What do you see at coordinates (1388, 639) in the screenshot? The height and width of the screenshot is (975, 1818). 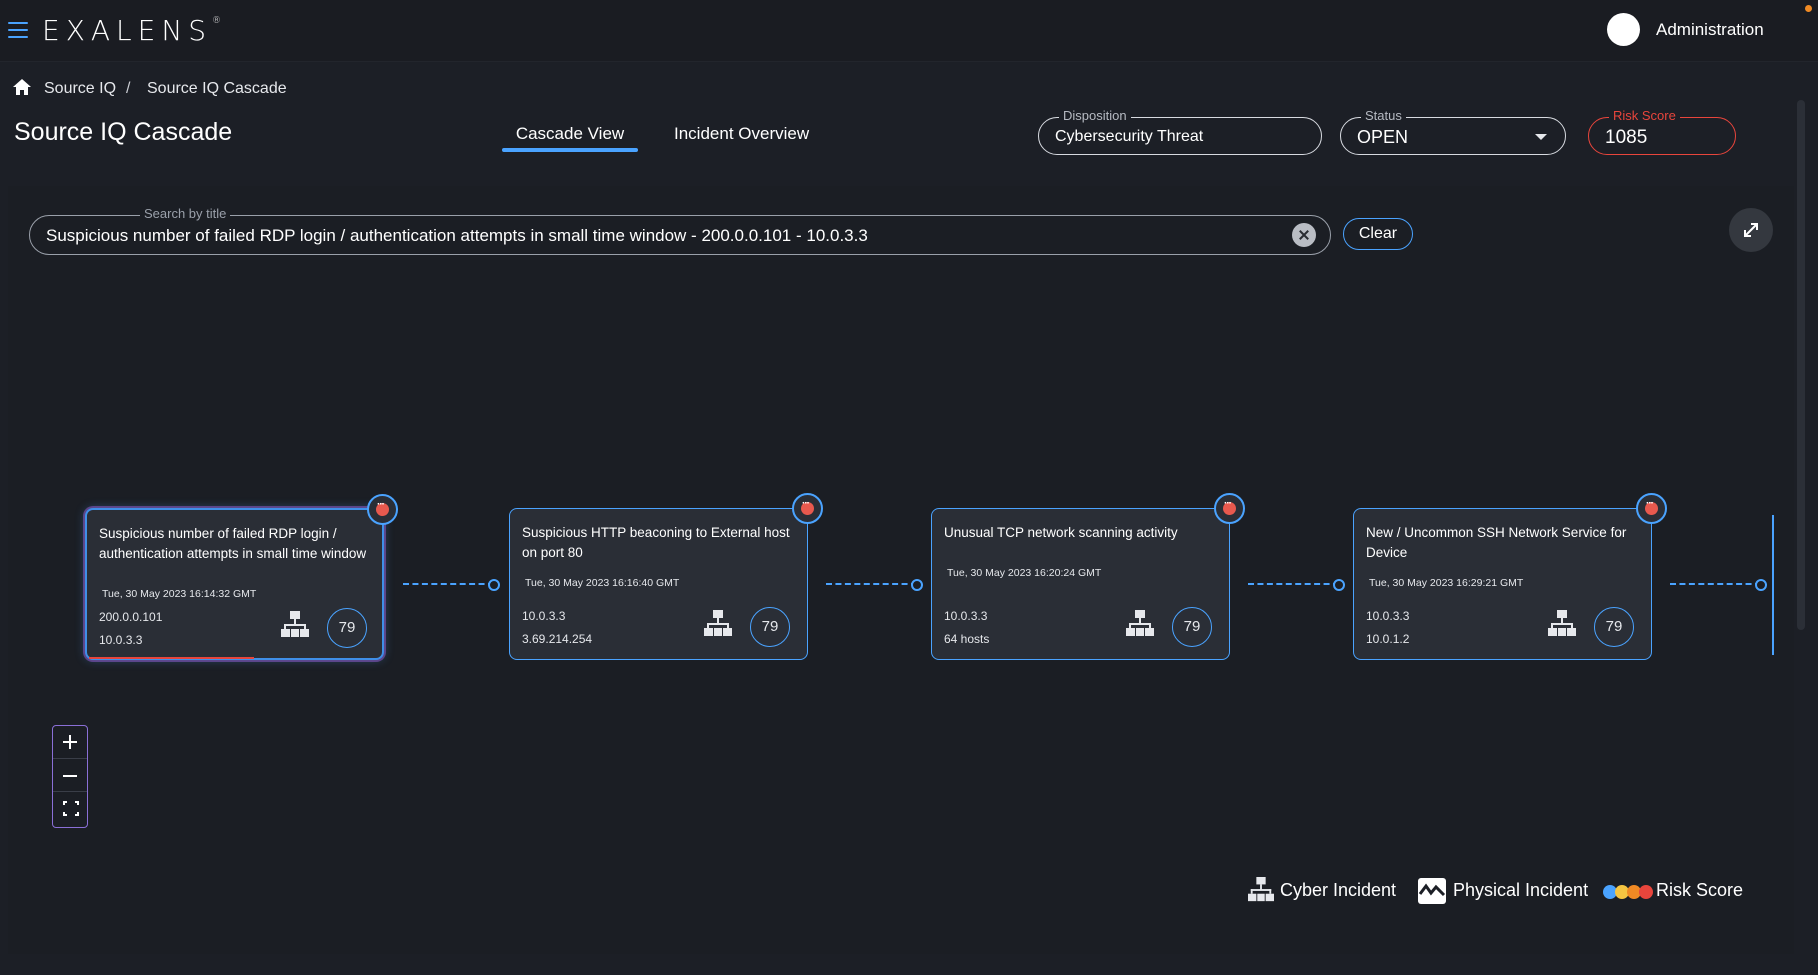 I see `card-target: 10.0.1.2` at bounding box center [1388, 639].